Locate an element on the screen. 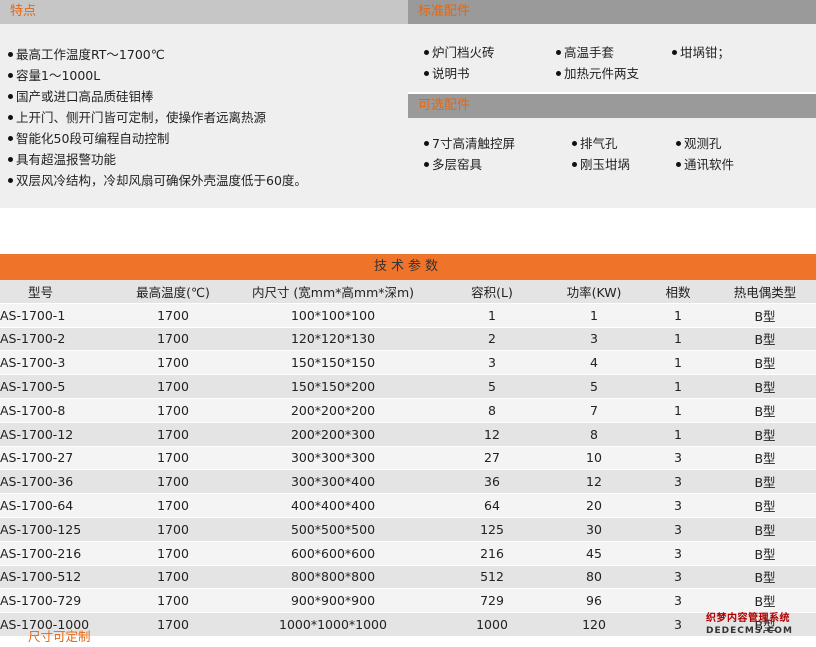 This screenshot has height=647, width=816. table-cell: 120*120*130 is located at coordinates (333, 339).